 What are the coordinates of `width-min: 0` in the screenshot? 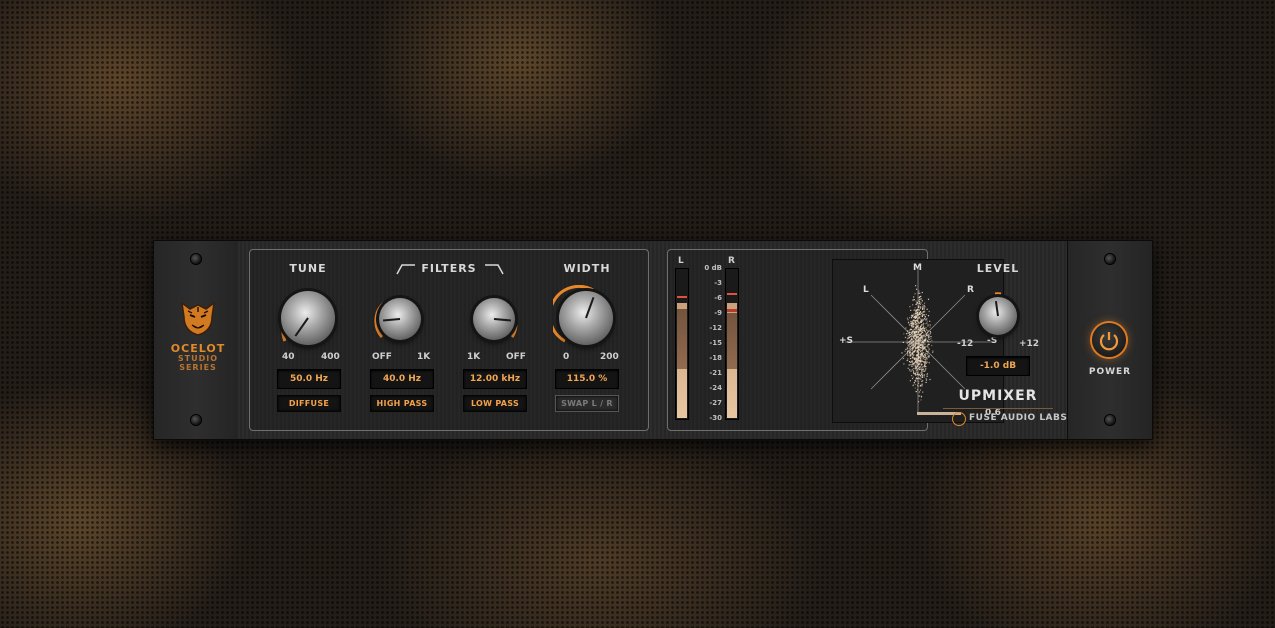 It's located at (566, 357).